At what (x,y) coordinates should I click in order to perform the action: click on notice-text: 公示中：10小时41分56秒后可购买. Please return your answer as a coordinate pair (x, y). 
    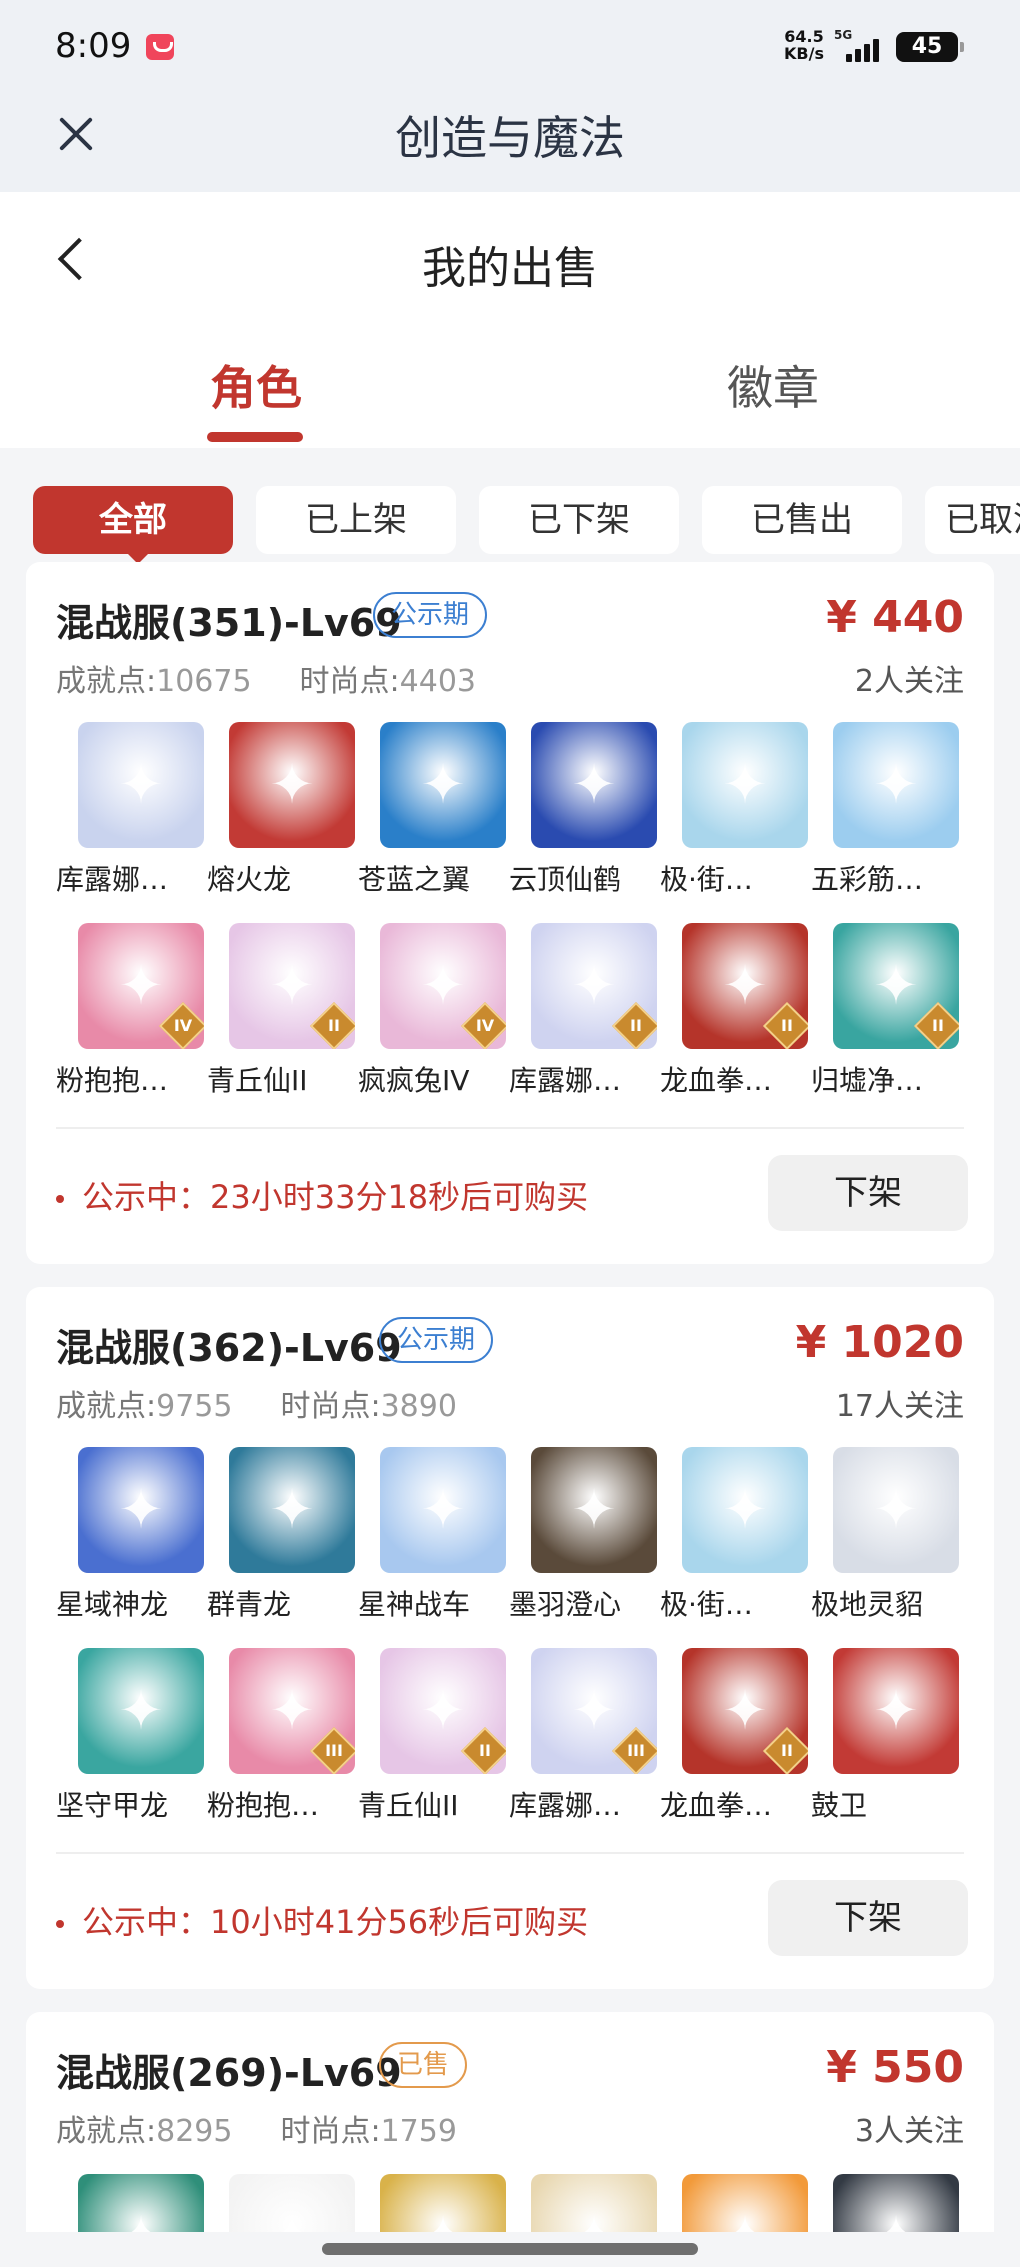
    Looking at the image, I should click on (322, 1920).